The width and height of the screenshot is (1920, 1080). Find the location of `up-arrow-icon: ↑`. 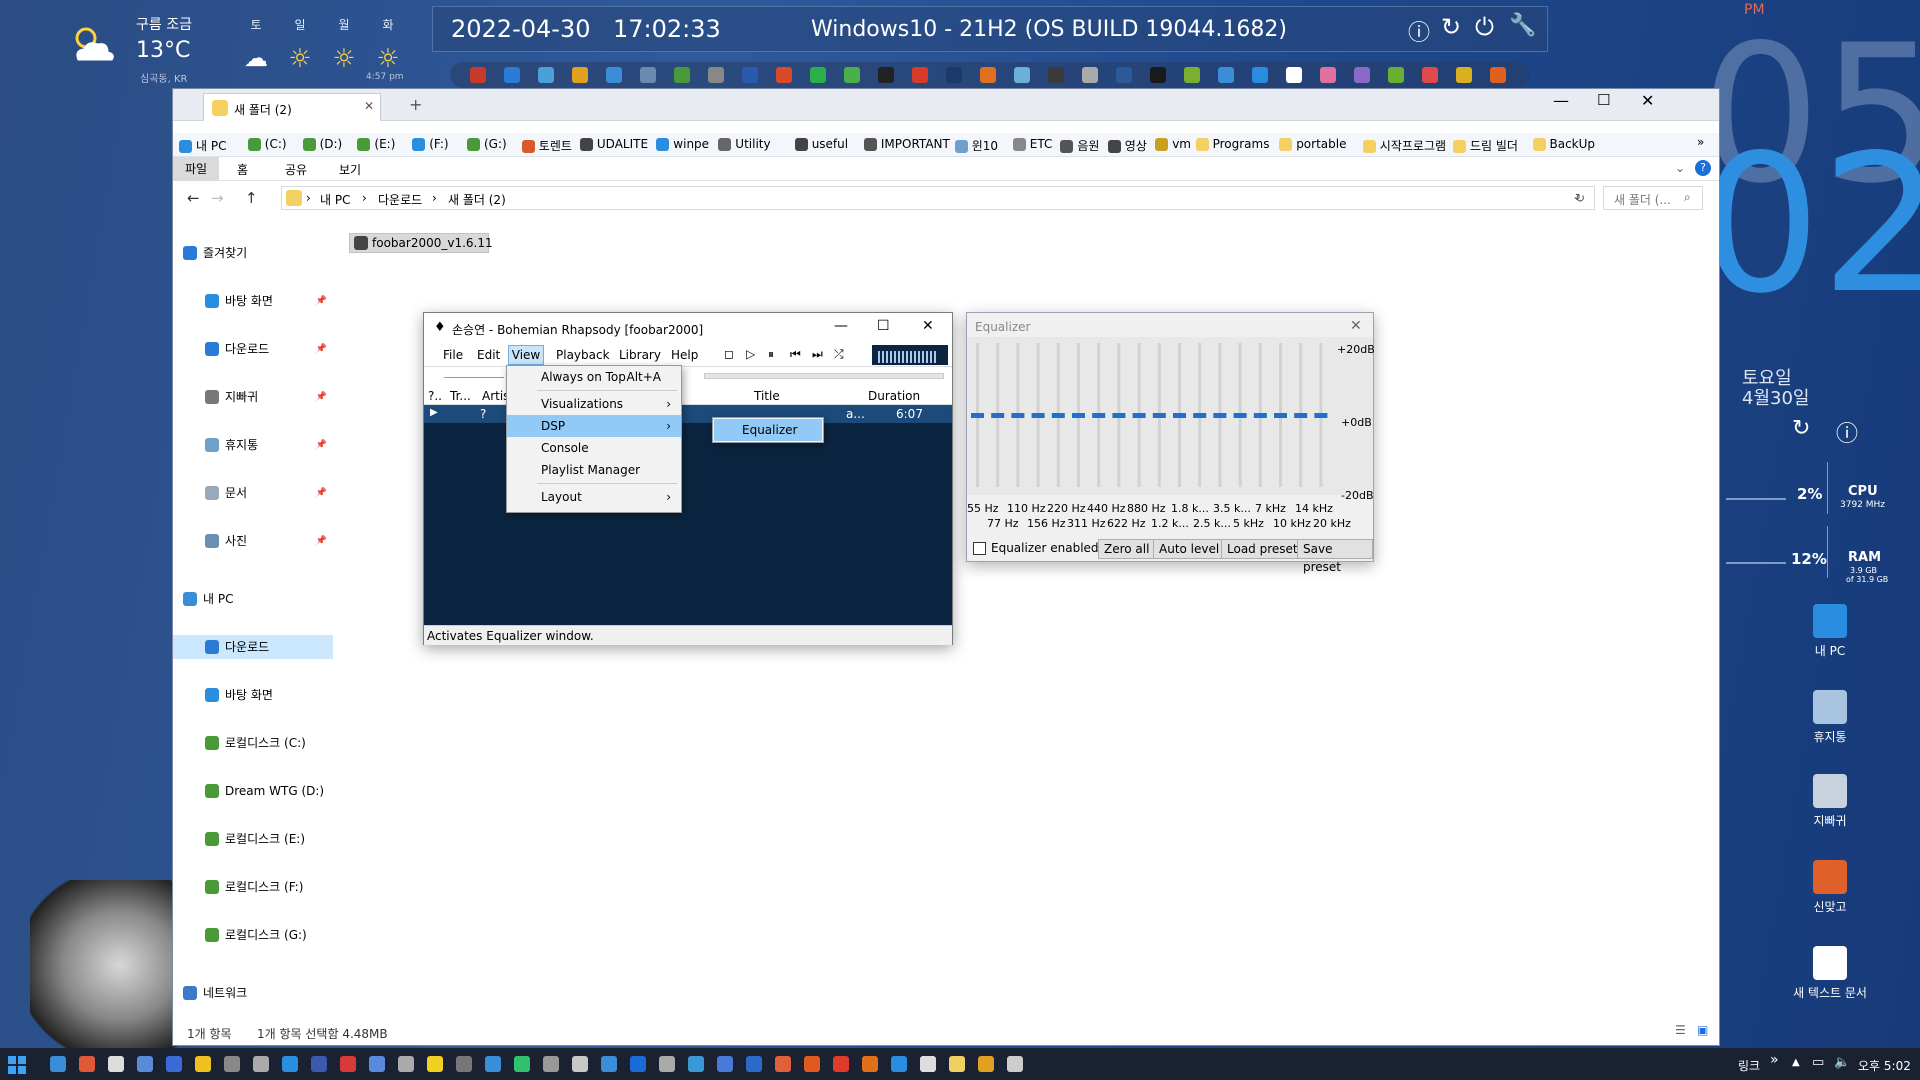

up-arrow-icon: ↑ is located at coordinates (251, 198).